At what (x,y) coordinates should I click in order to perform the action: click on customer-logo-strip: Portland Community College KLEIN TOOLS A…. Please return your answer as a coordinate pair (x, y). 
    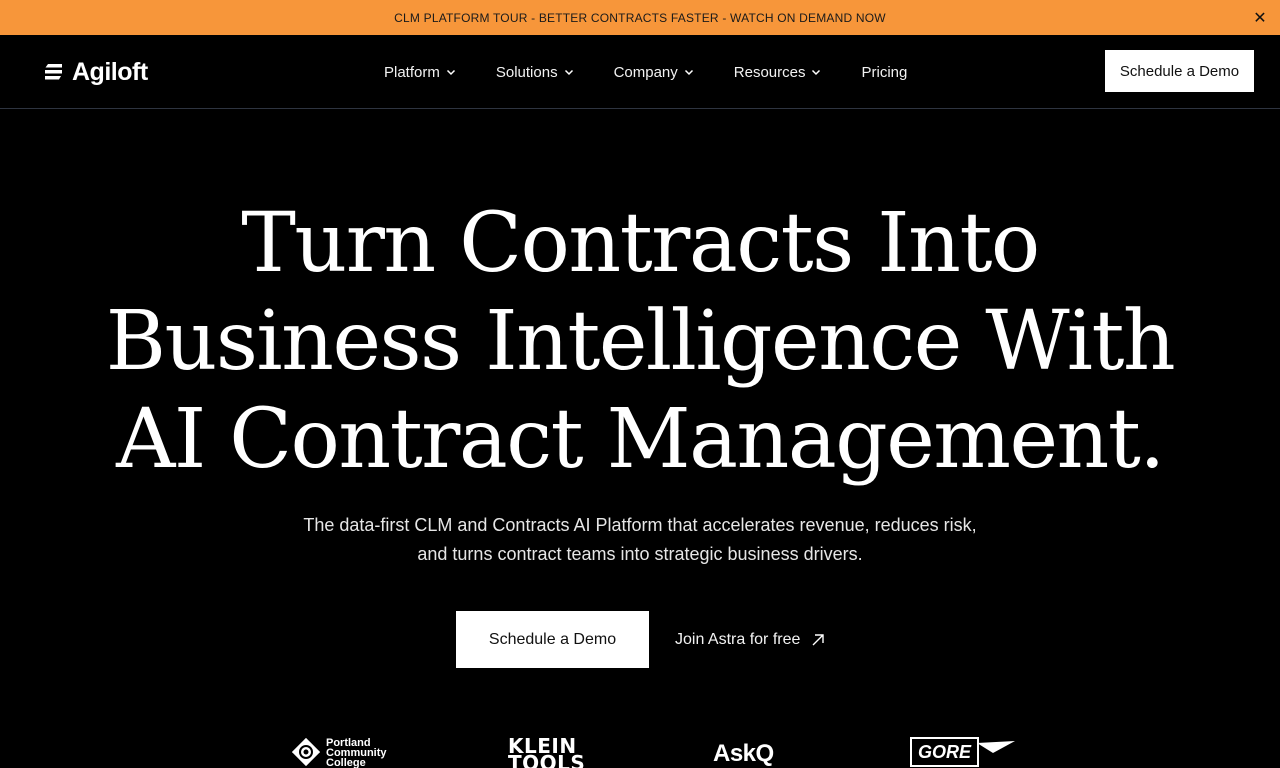
    Looking at the image, I should click on (640, 750).